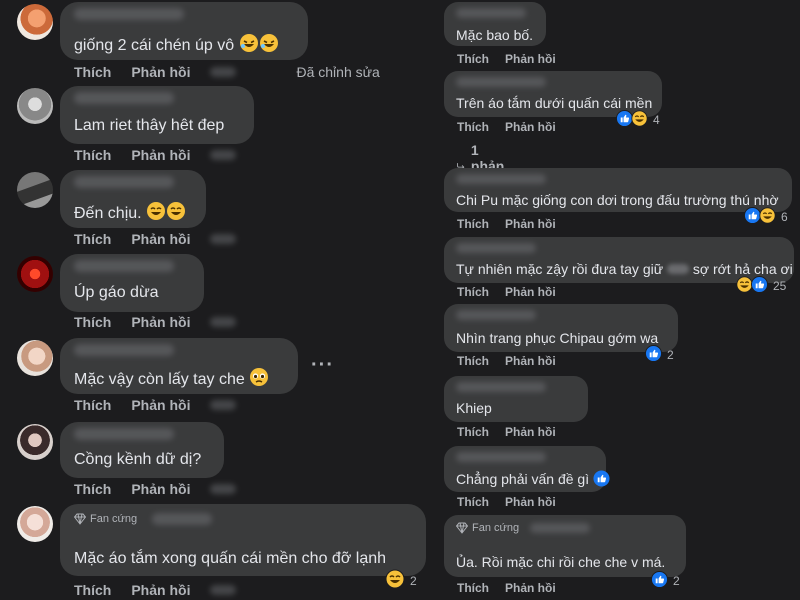 The image size is (800, 600). I want to click on reaction-count: 2, so click(676, 581).